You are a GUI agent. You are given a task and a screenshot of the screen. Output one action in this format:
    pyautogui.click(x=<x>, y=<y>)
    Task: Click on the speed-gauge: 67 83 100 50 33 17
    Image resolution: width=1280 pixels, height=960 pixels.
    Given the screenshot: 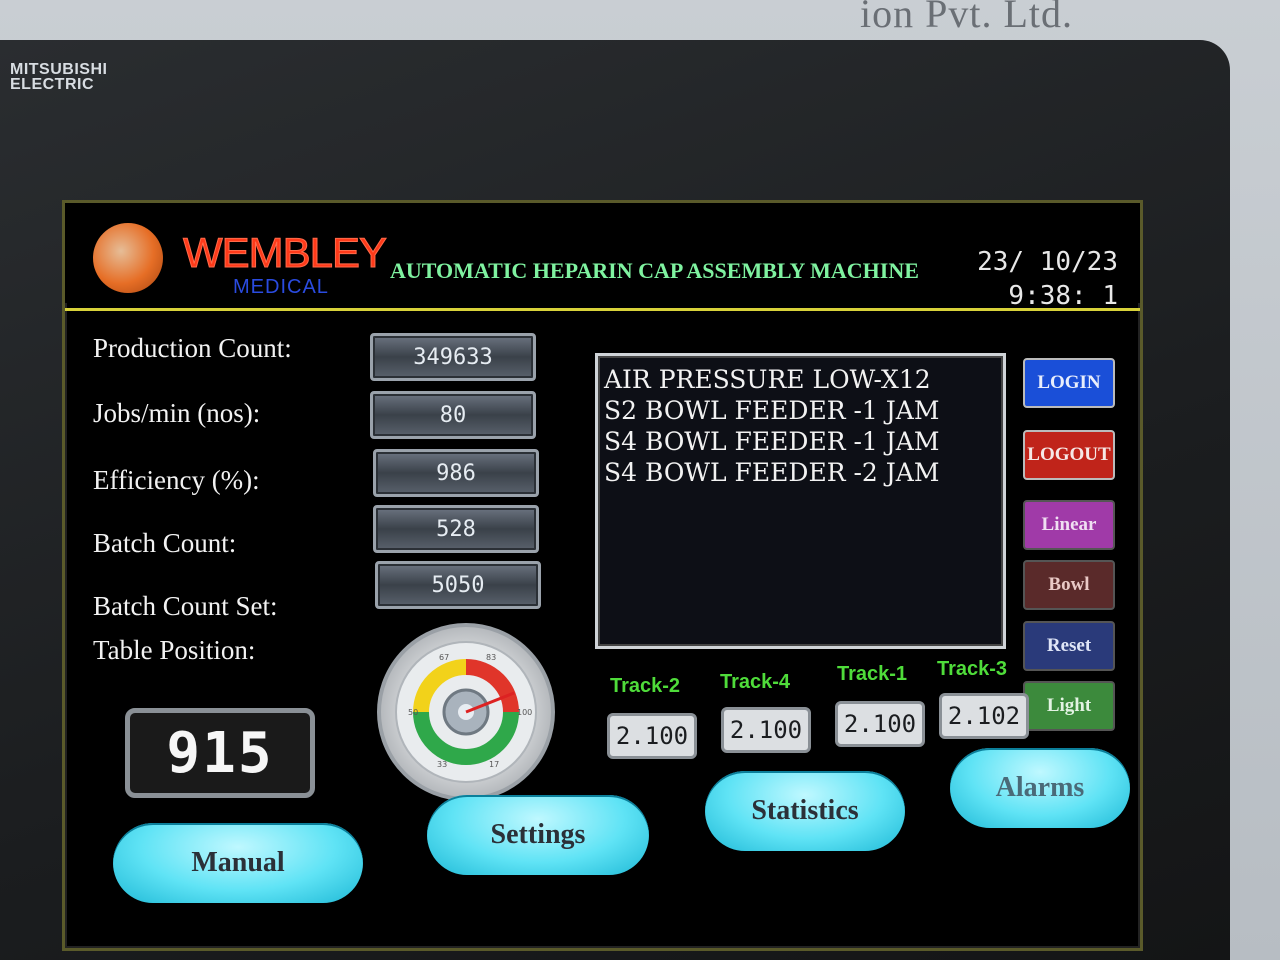 What is the action you would take?
    pyautogui.click(x=466, y=712)
    